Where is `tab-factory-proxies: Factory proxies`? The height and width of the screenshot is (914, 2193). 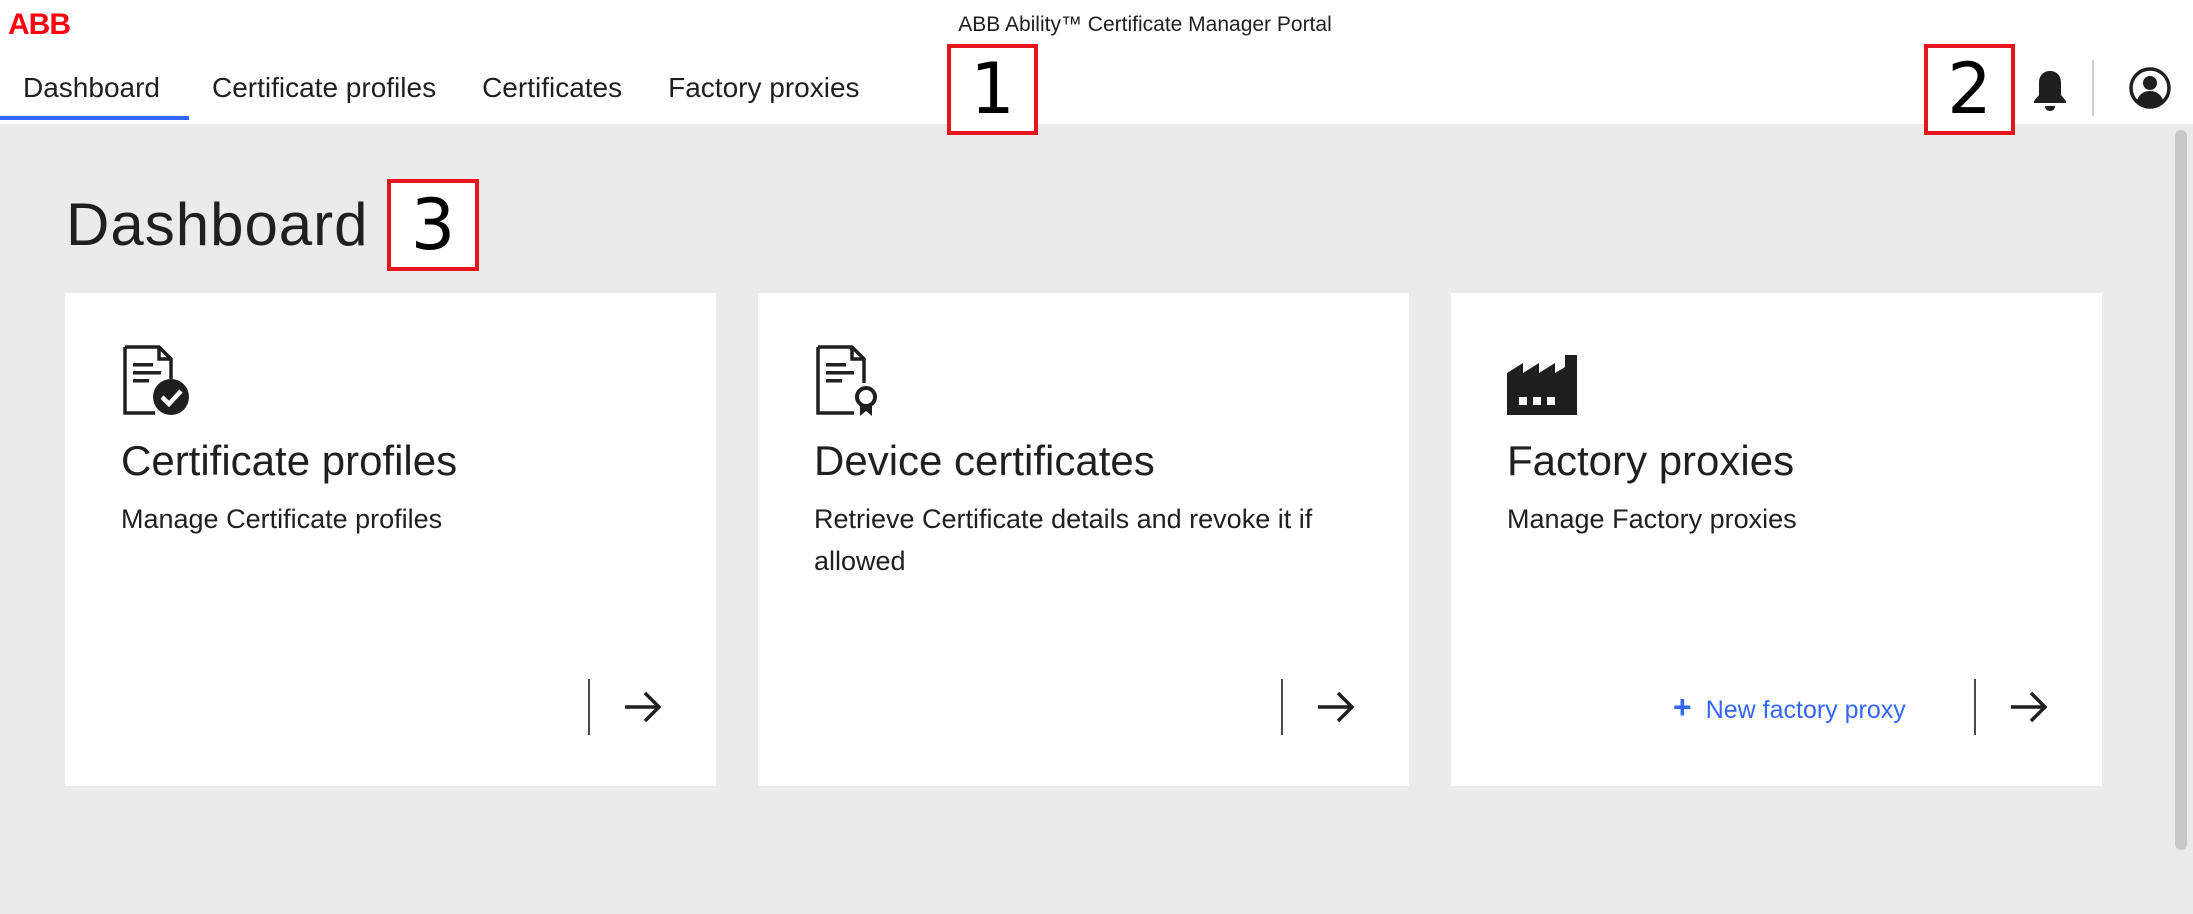 tab-factory-proxies: Factory proxies is located at coordinates (763, 90).